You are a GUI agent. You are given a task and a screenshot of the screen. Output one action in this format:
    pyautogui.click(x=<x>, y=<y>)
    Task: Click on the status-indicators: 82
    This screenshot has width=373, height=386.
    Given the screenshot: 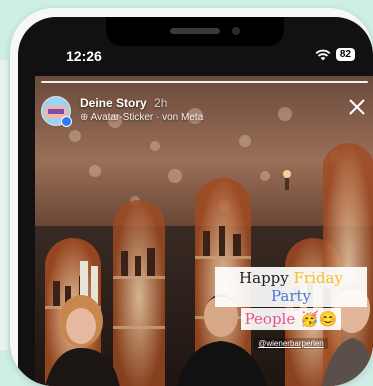 What is the action you would take?
    pyautogui.click(x=335, y=54)
    